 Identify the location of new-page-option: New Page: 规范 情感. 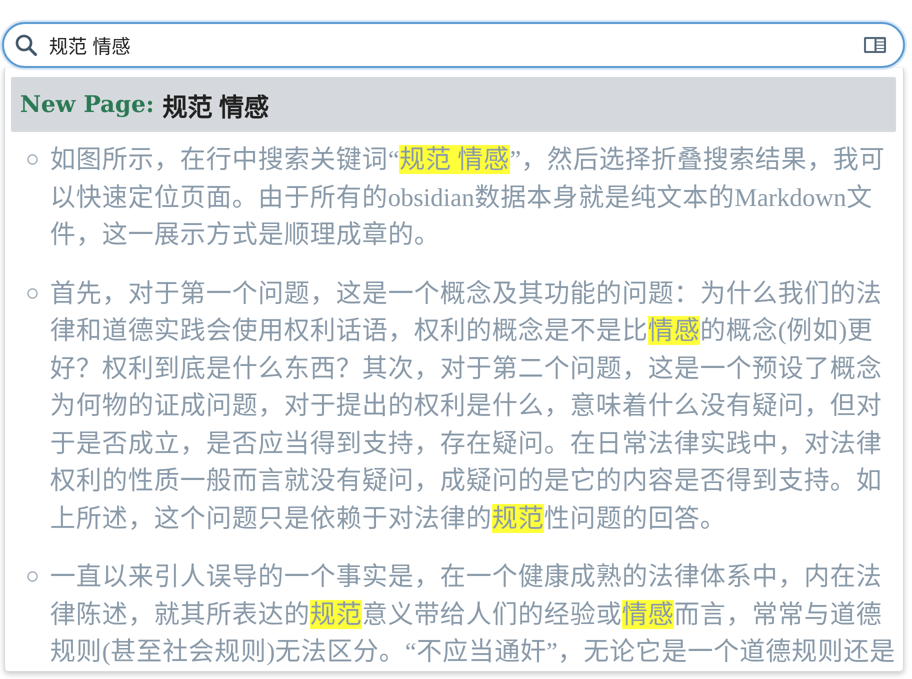
(453, 104).